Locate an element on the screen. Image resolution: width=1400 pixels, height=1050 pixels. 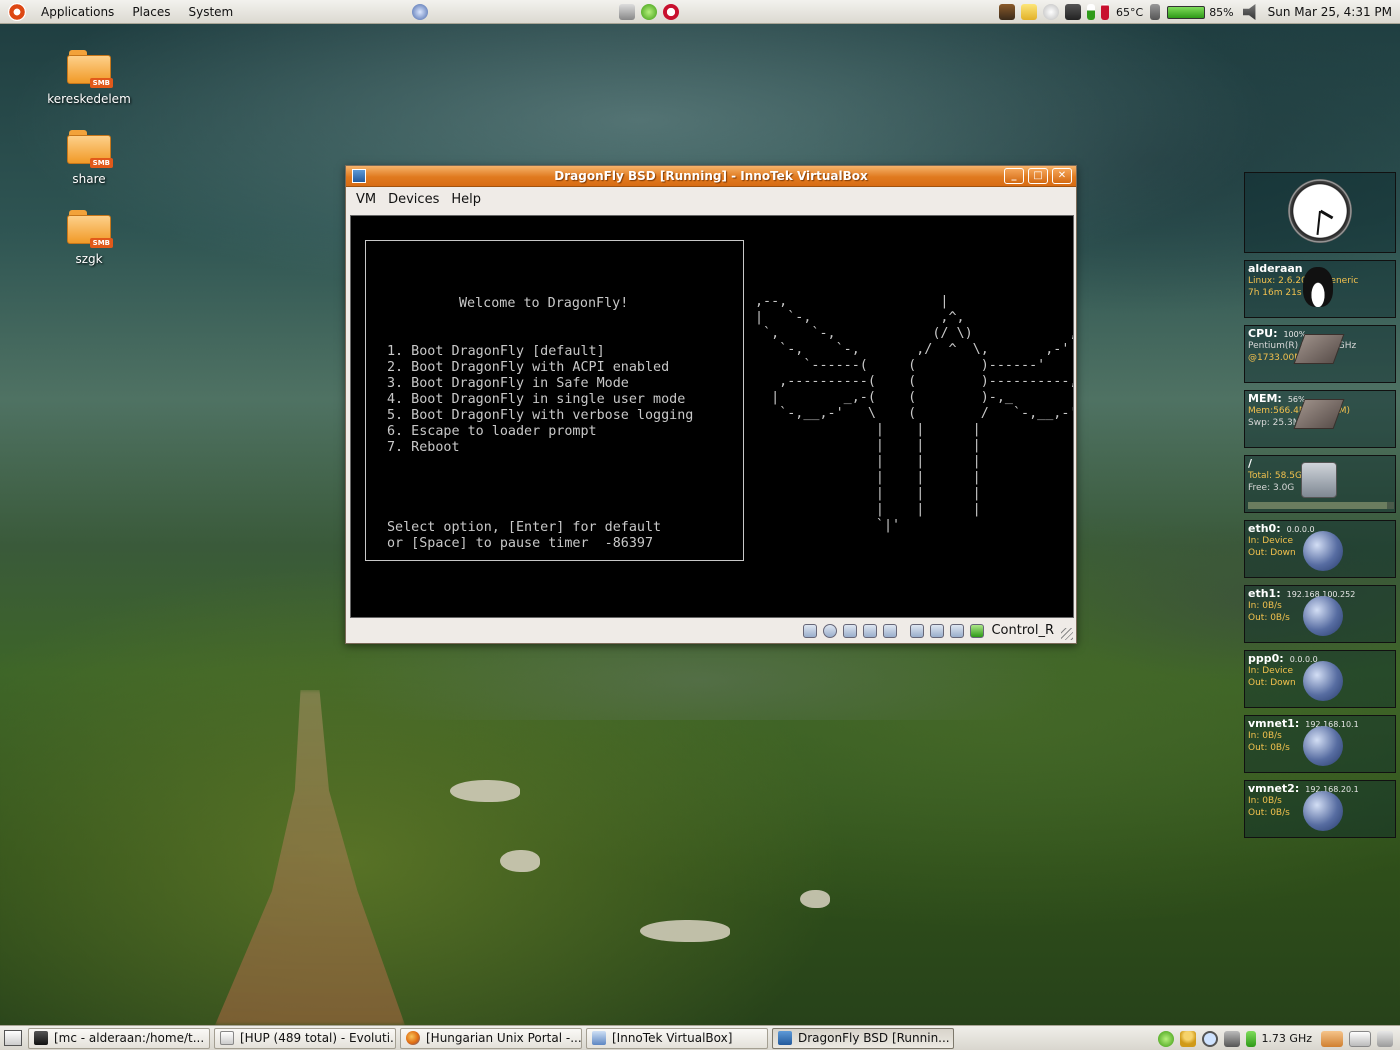
desktop-icon-label: share is located at coordinates (89, 179).